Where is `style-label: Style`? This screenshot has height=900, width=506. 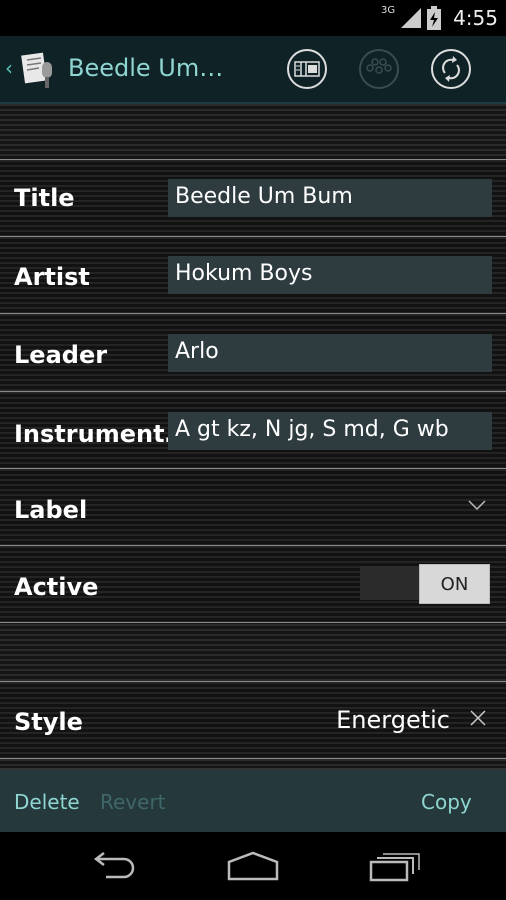
style-label: Style is located at coordinates (48, 722).